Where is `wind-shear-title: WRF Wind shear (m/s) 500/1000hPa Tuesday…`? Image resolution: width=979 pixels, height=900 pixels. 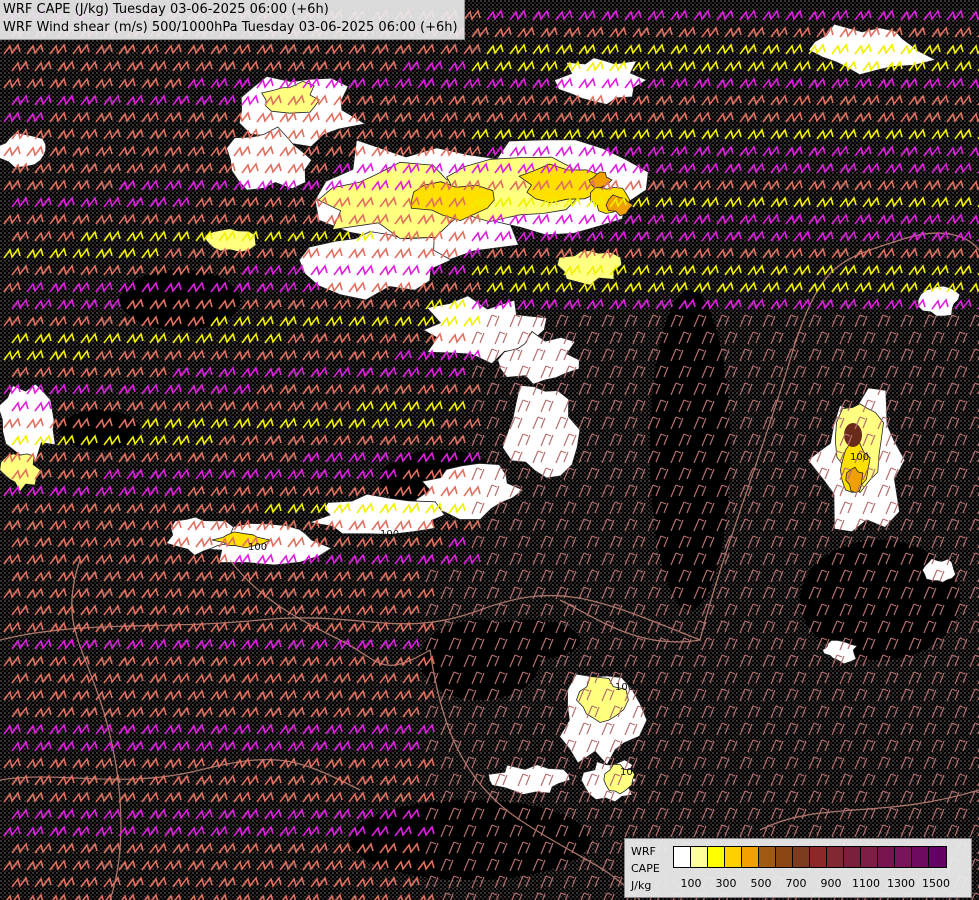
wind-shear-title: WRF Wind shear (m/s) 500/1000hPa Tuesday… is located at coordinates (230, 27).